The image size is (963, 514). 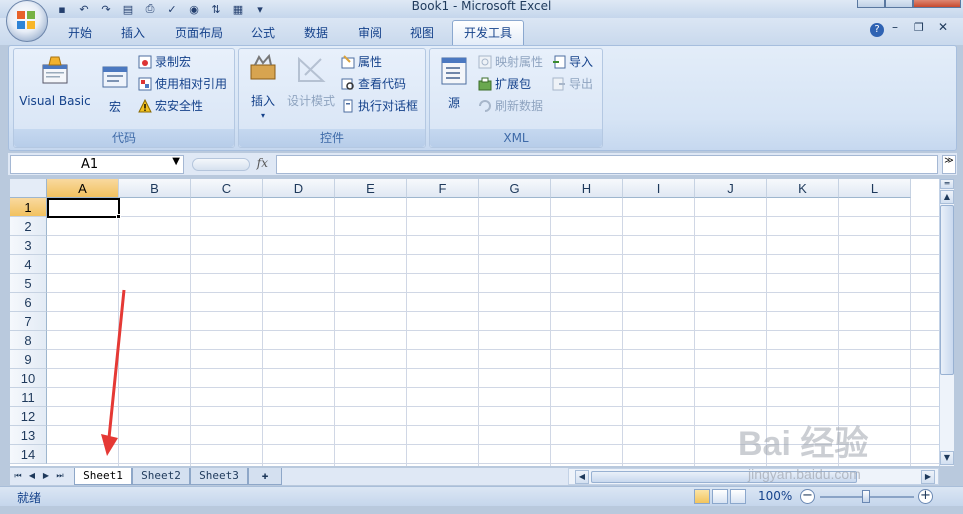 What do you see at coordinates (28, 264) in the screenshot?
I see `row-header-4: 4` at bounding box center [28, 264].